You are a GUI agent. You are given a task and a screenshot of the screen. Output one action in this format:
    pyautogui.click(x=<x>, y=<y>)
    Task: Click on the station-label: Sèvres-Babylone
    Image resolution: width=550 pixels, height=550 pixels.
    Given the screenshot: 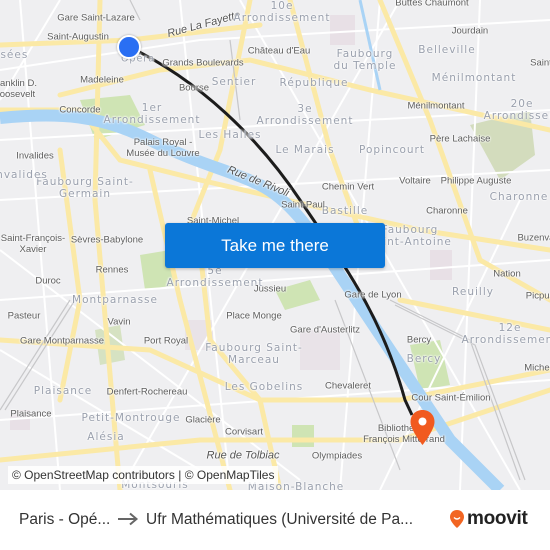 What is the action you would take?
    pyautogui.click(x=107, y=240)
    